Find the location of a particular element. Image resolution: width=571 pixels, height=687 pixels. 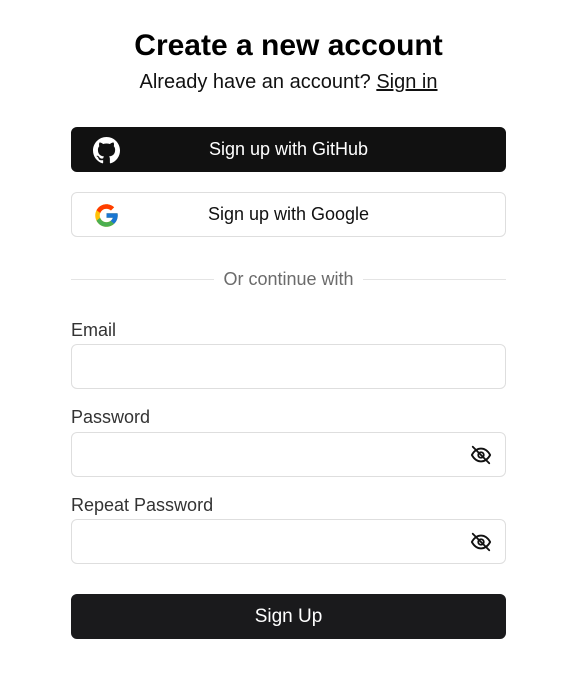

password-field-wrapper is located at coordinates (288, 454).